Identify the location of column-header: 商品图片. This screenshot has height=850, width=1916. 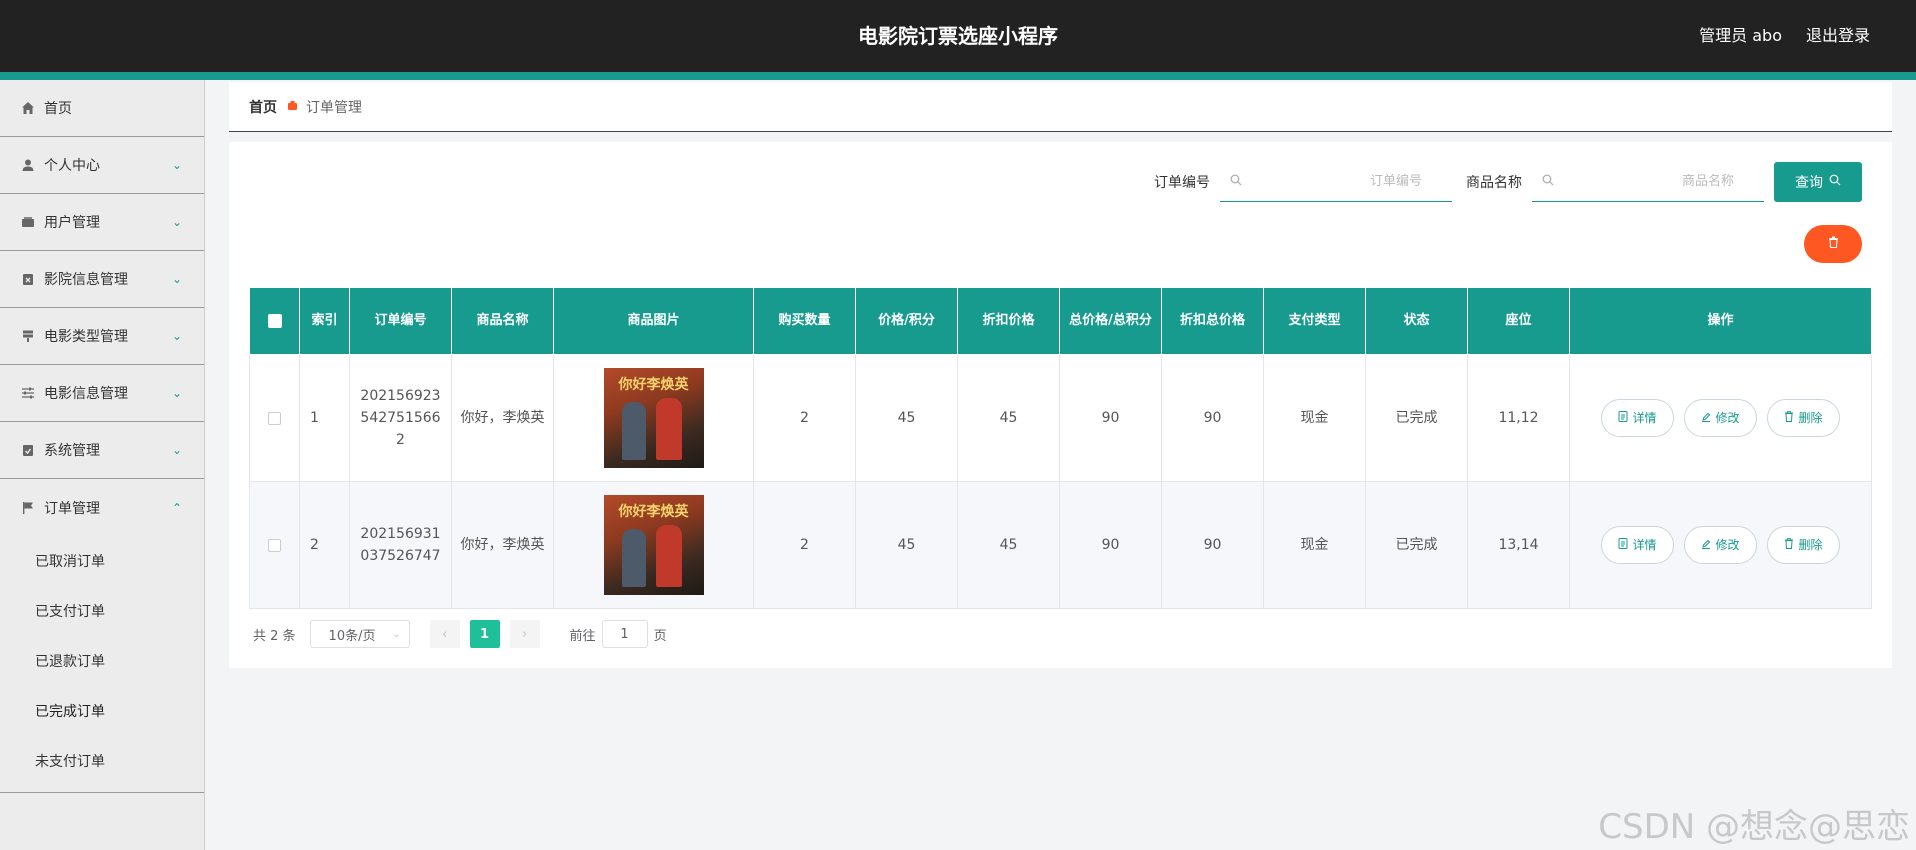
(653, 321).